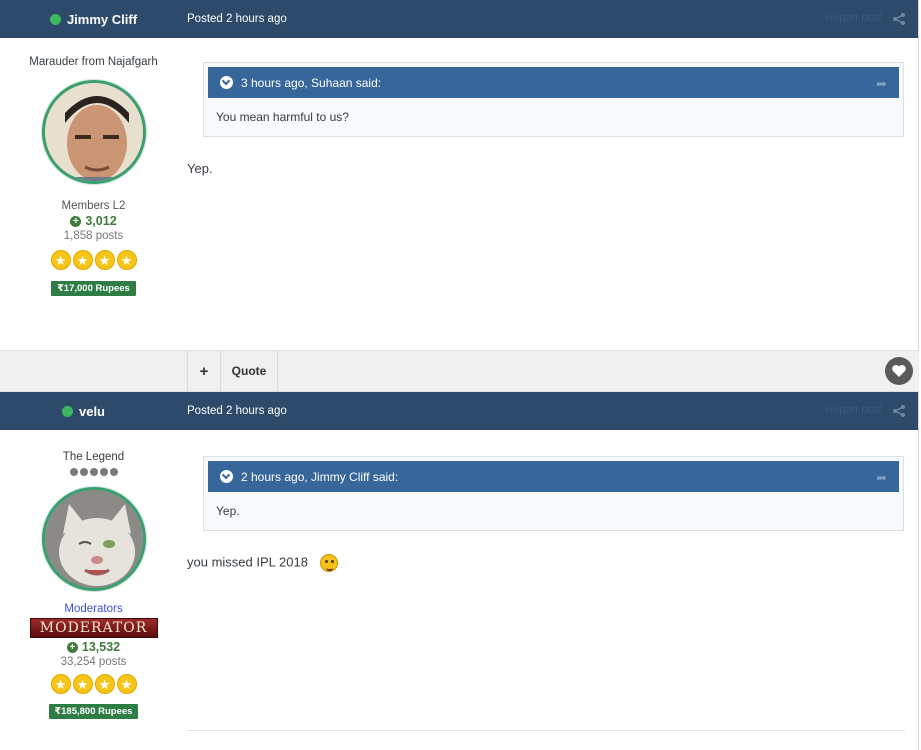 The height and width of the screenshot is (750, 921). Describe the element at coordinates (249, 371) in the screenshot. I see `quote-button: Quote` at that location.